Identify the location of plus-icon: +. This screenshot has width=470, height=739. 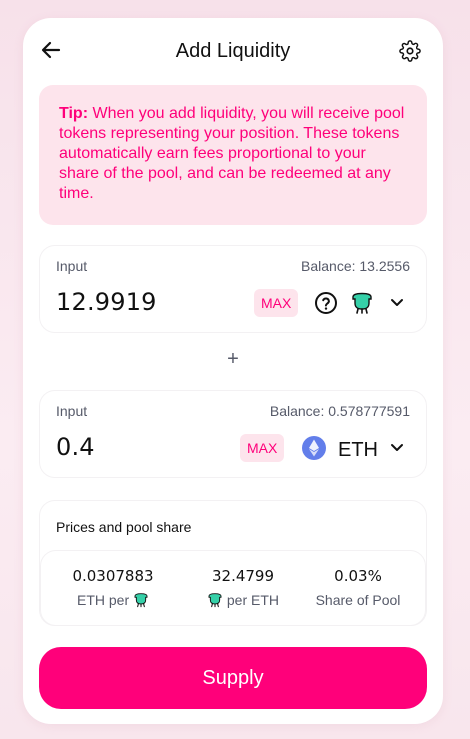
(233, 359).